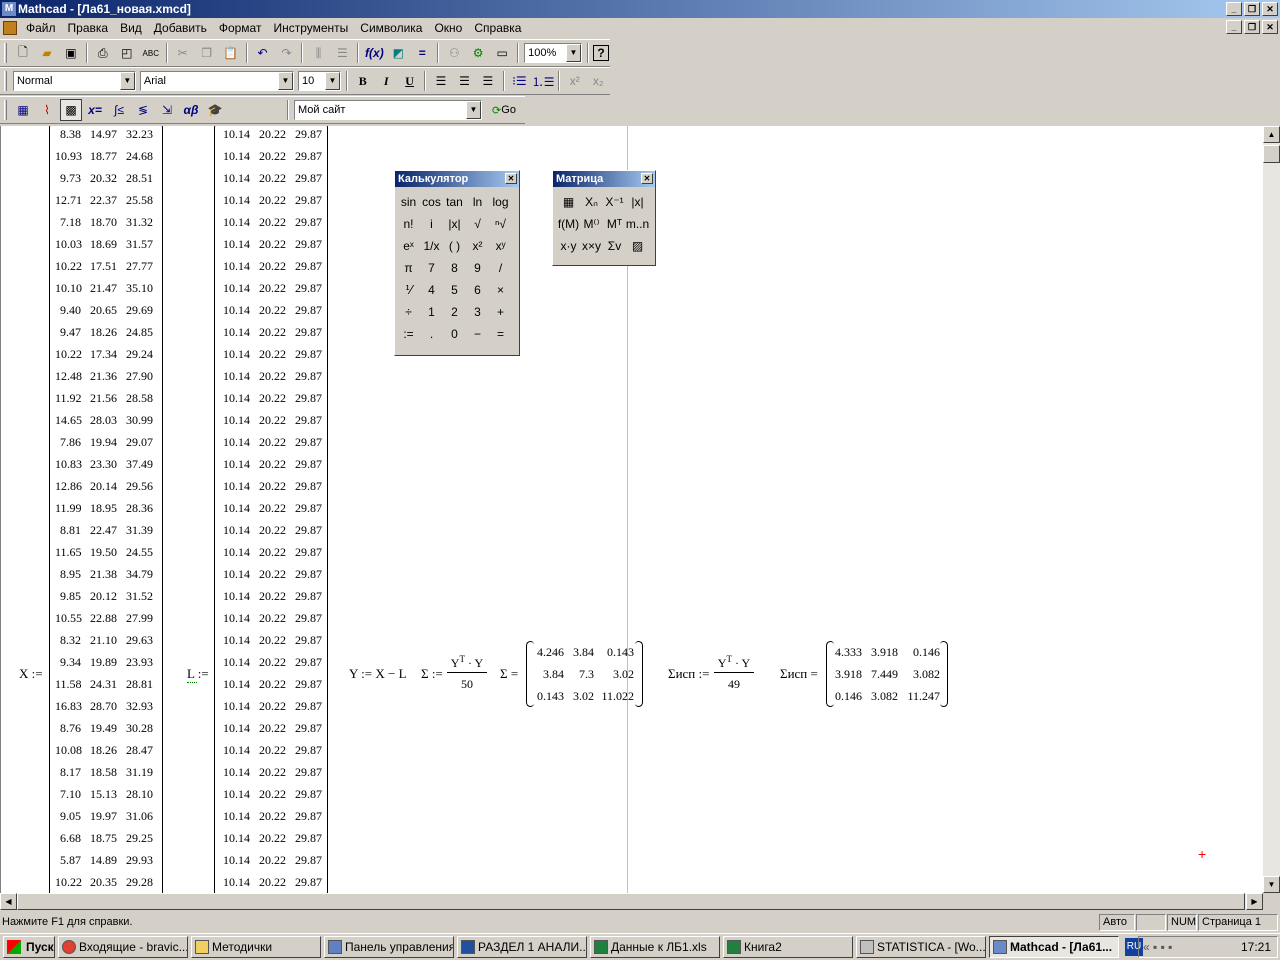 The width and height of the screenshot is (1280, 960). Describe the element at coordinates (504, 110) in the screenshot. I see `go-button: ⟳ Go` at that location.